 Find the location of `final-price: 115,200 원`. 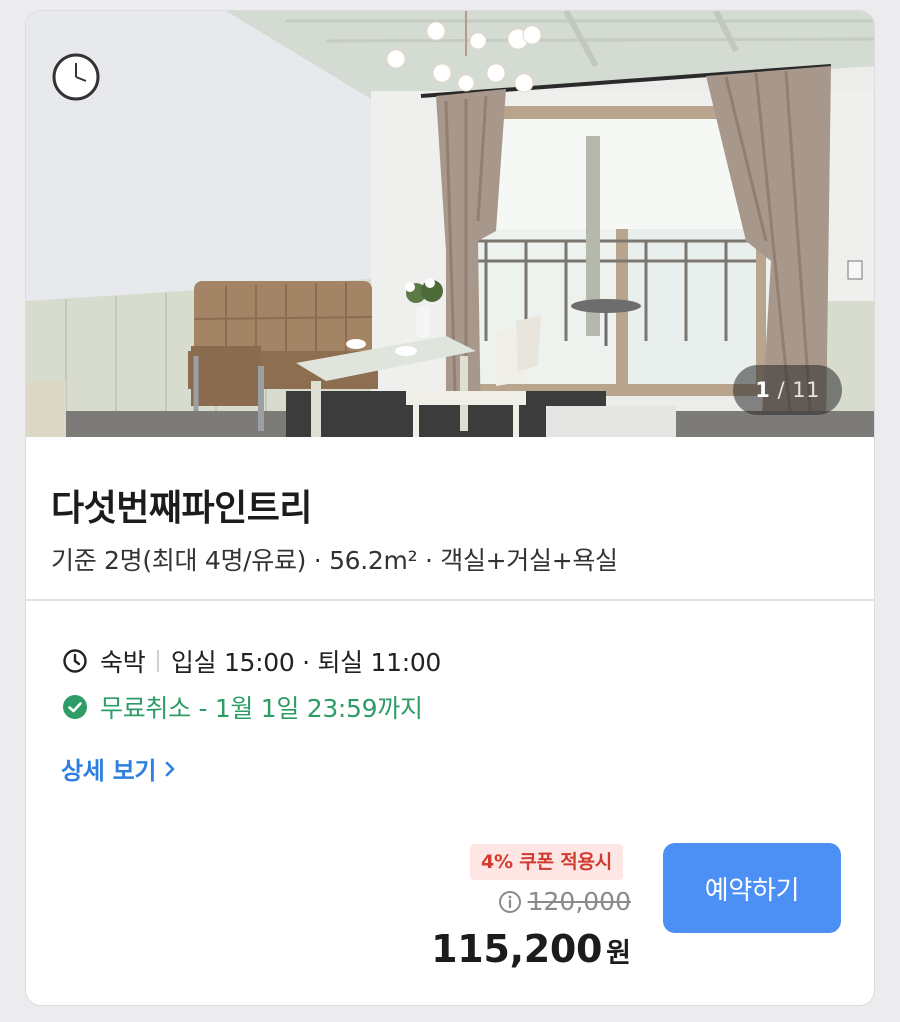

final-price: 115,200 원 is located at coordinates (531, 949).